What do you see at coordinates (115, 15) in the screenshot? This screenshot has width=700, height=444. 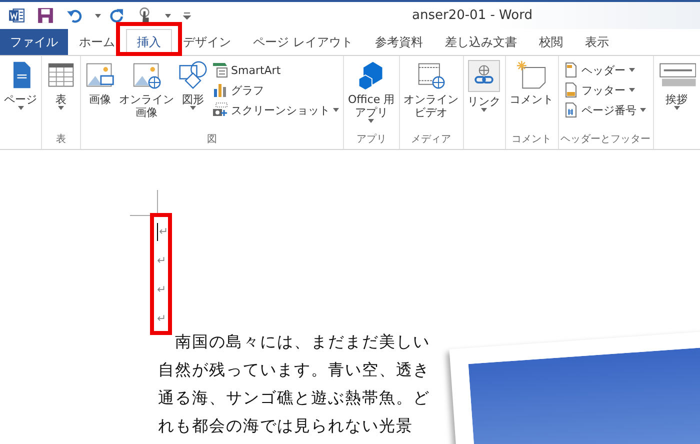 I see `redo-icon` at bounding box center [115, 15].